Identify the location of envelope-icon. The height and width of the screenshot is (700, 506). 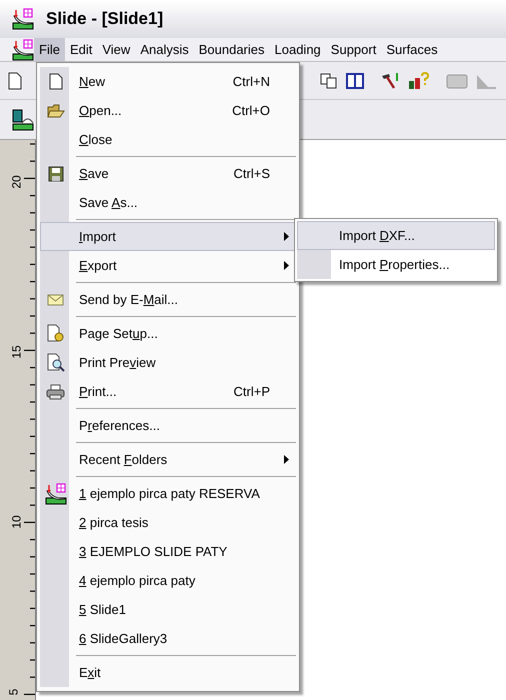
(55, 300).